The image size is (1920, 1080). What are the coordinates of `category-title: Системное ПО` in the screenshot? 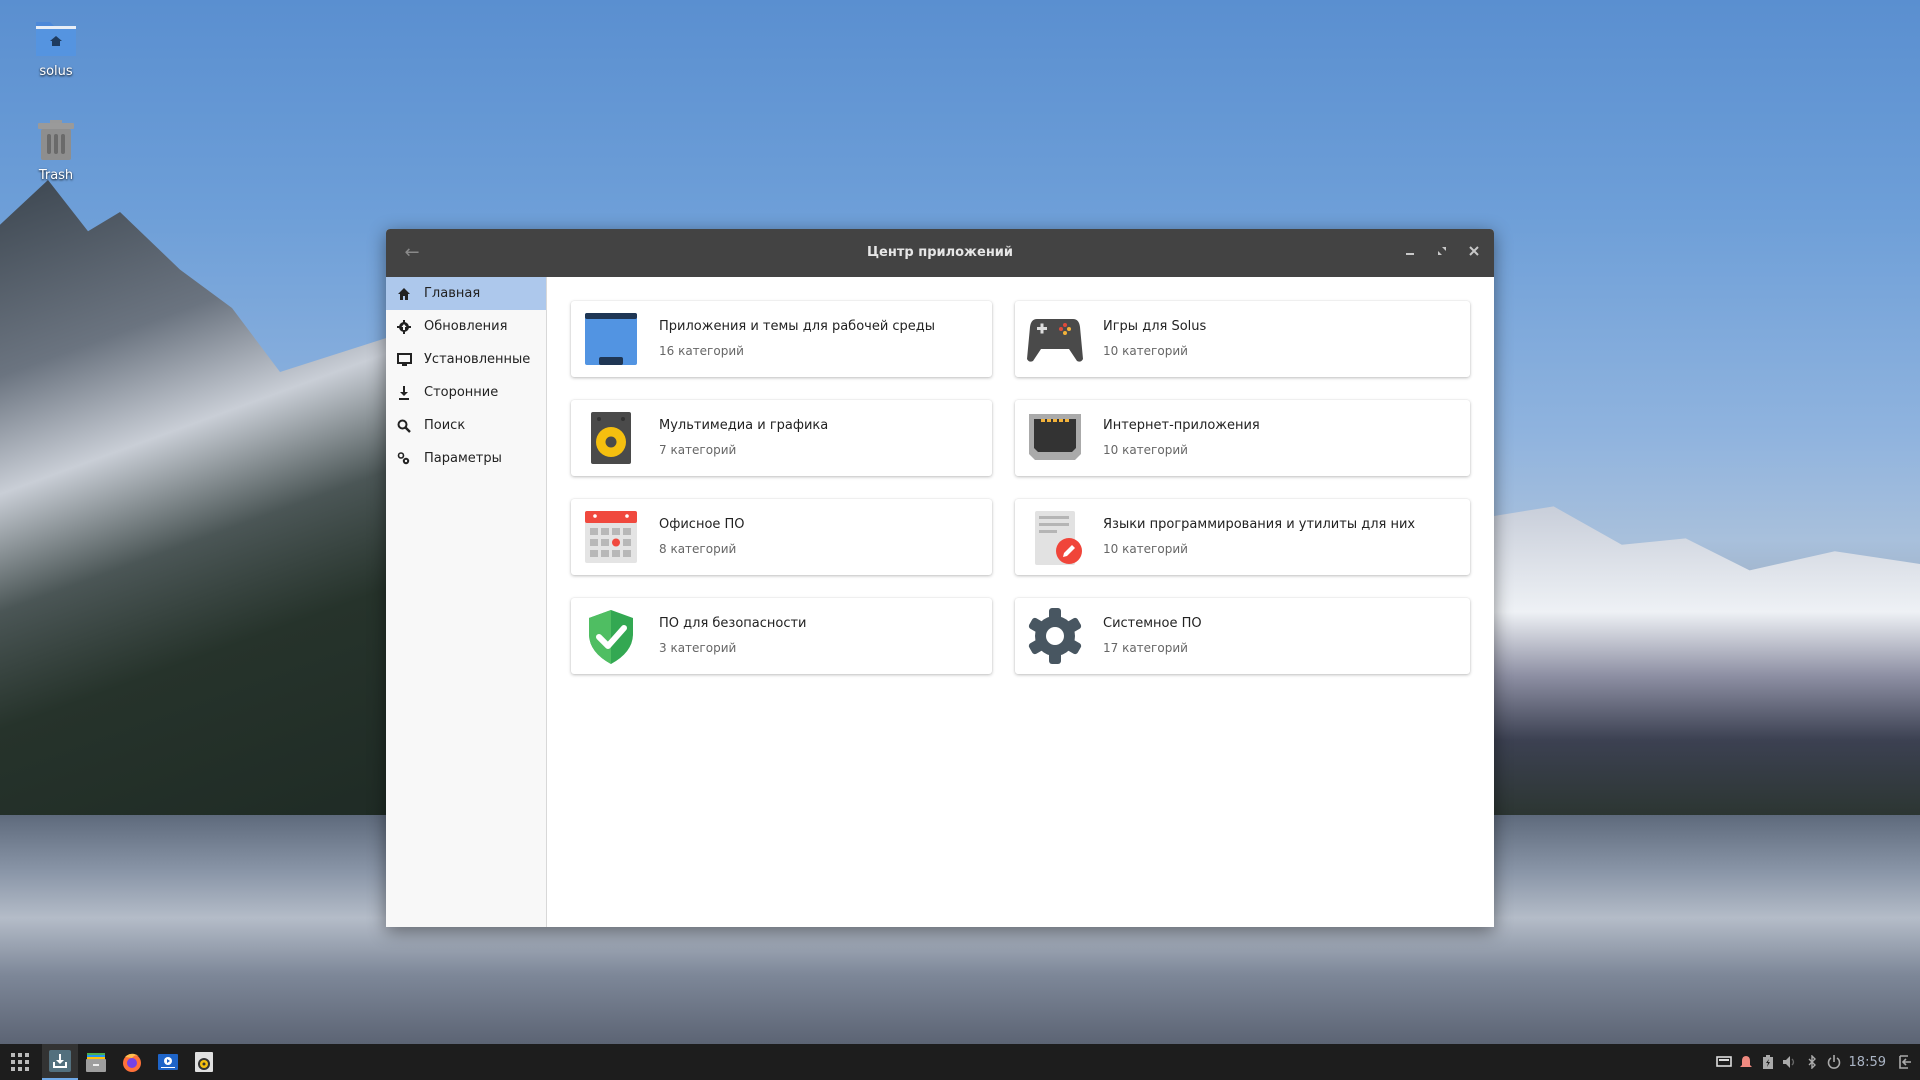 It's located at (1152, 623).